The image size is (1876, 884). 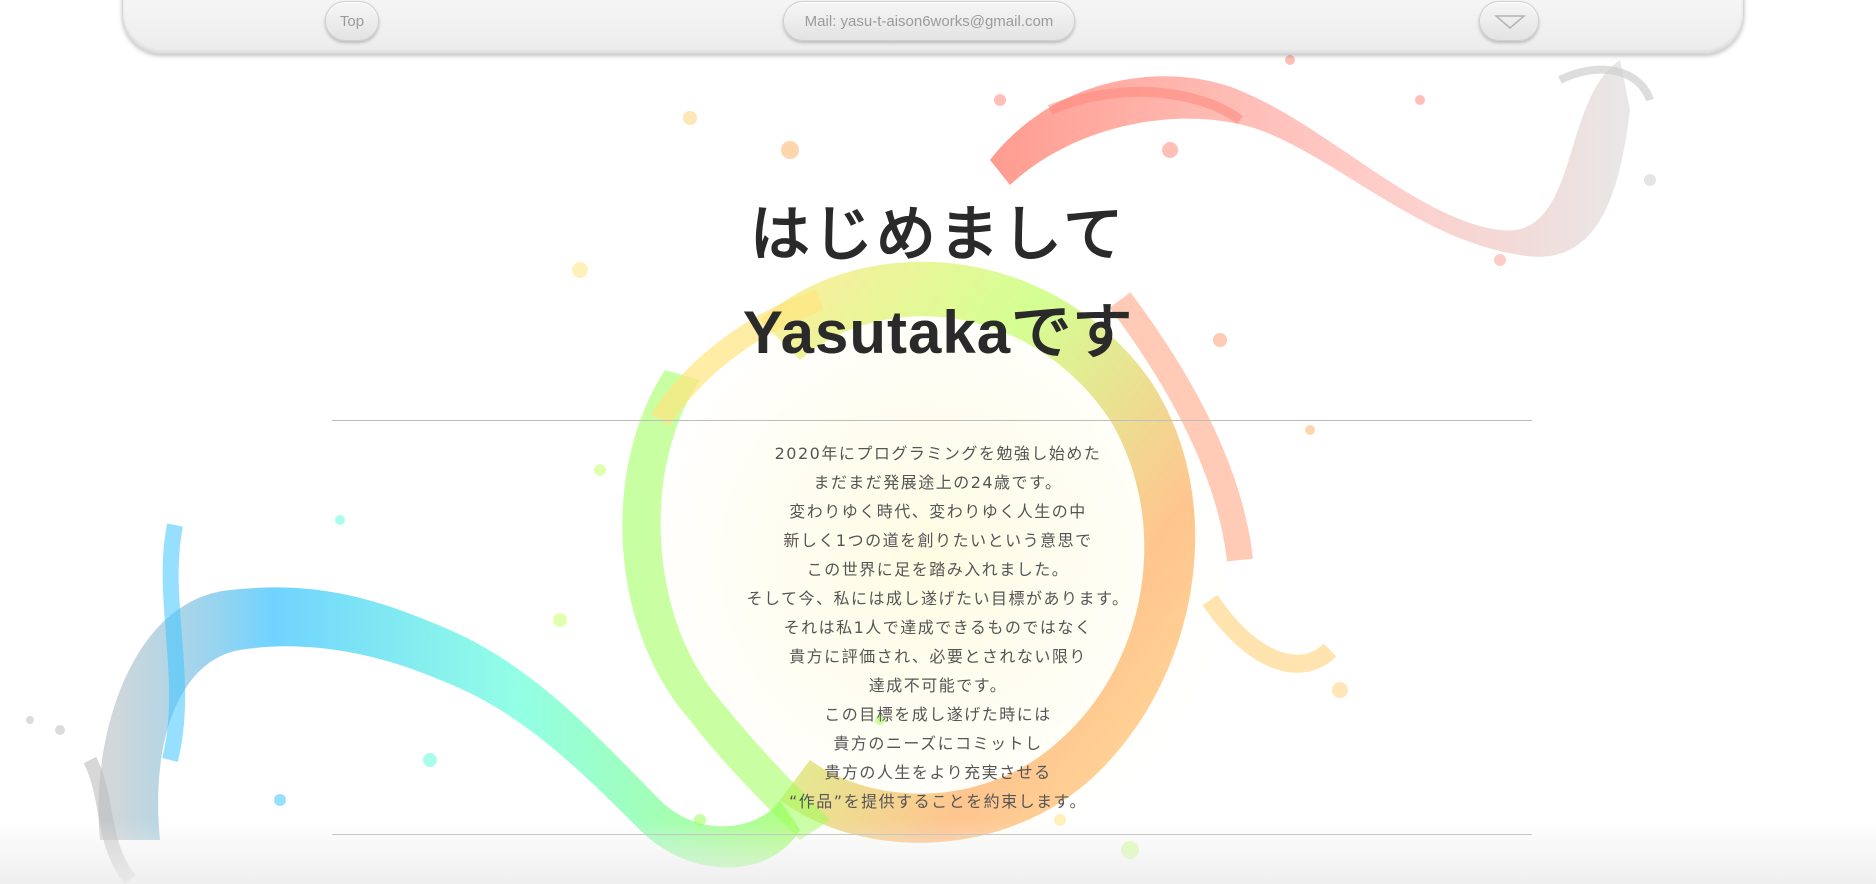 I want to click on top-nav-bar: Top Mail: yasu-t-aison6works@gmail.com, so click(x=933, y=27).